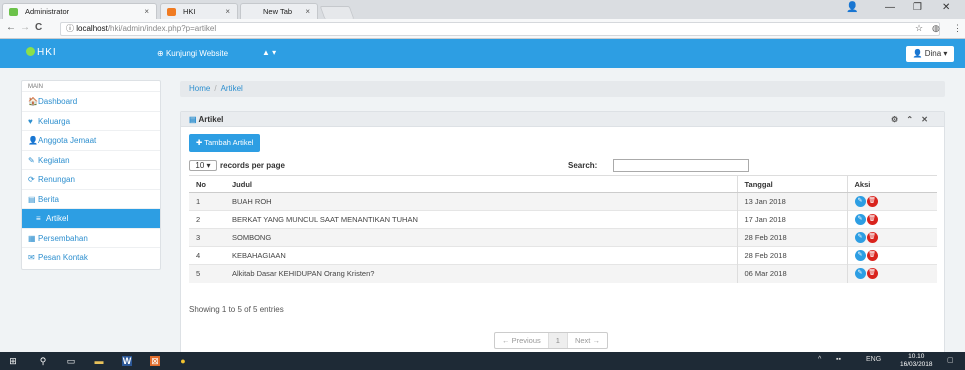  I want to click on bookmark-star-icon: ☆, so click(919, 28).